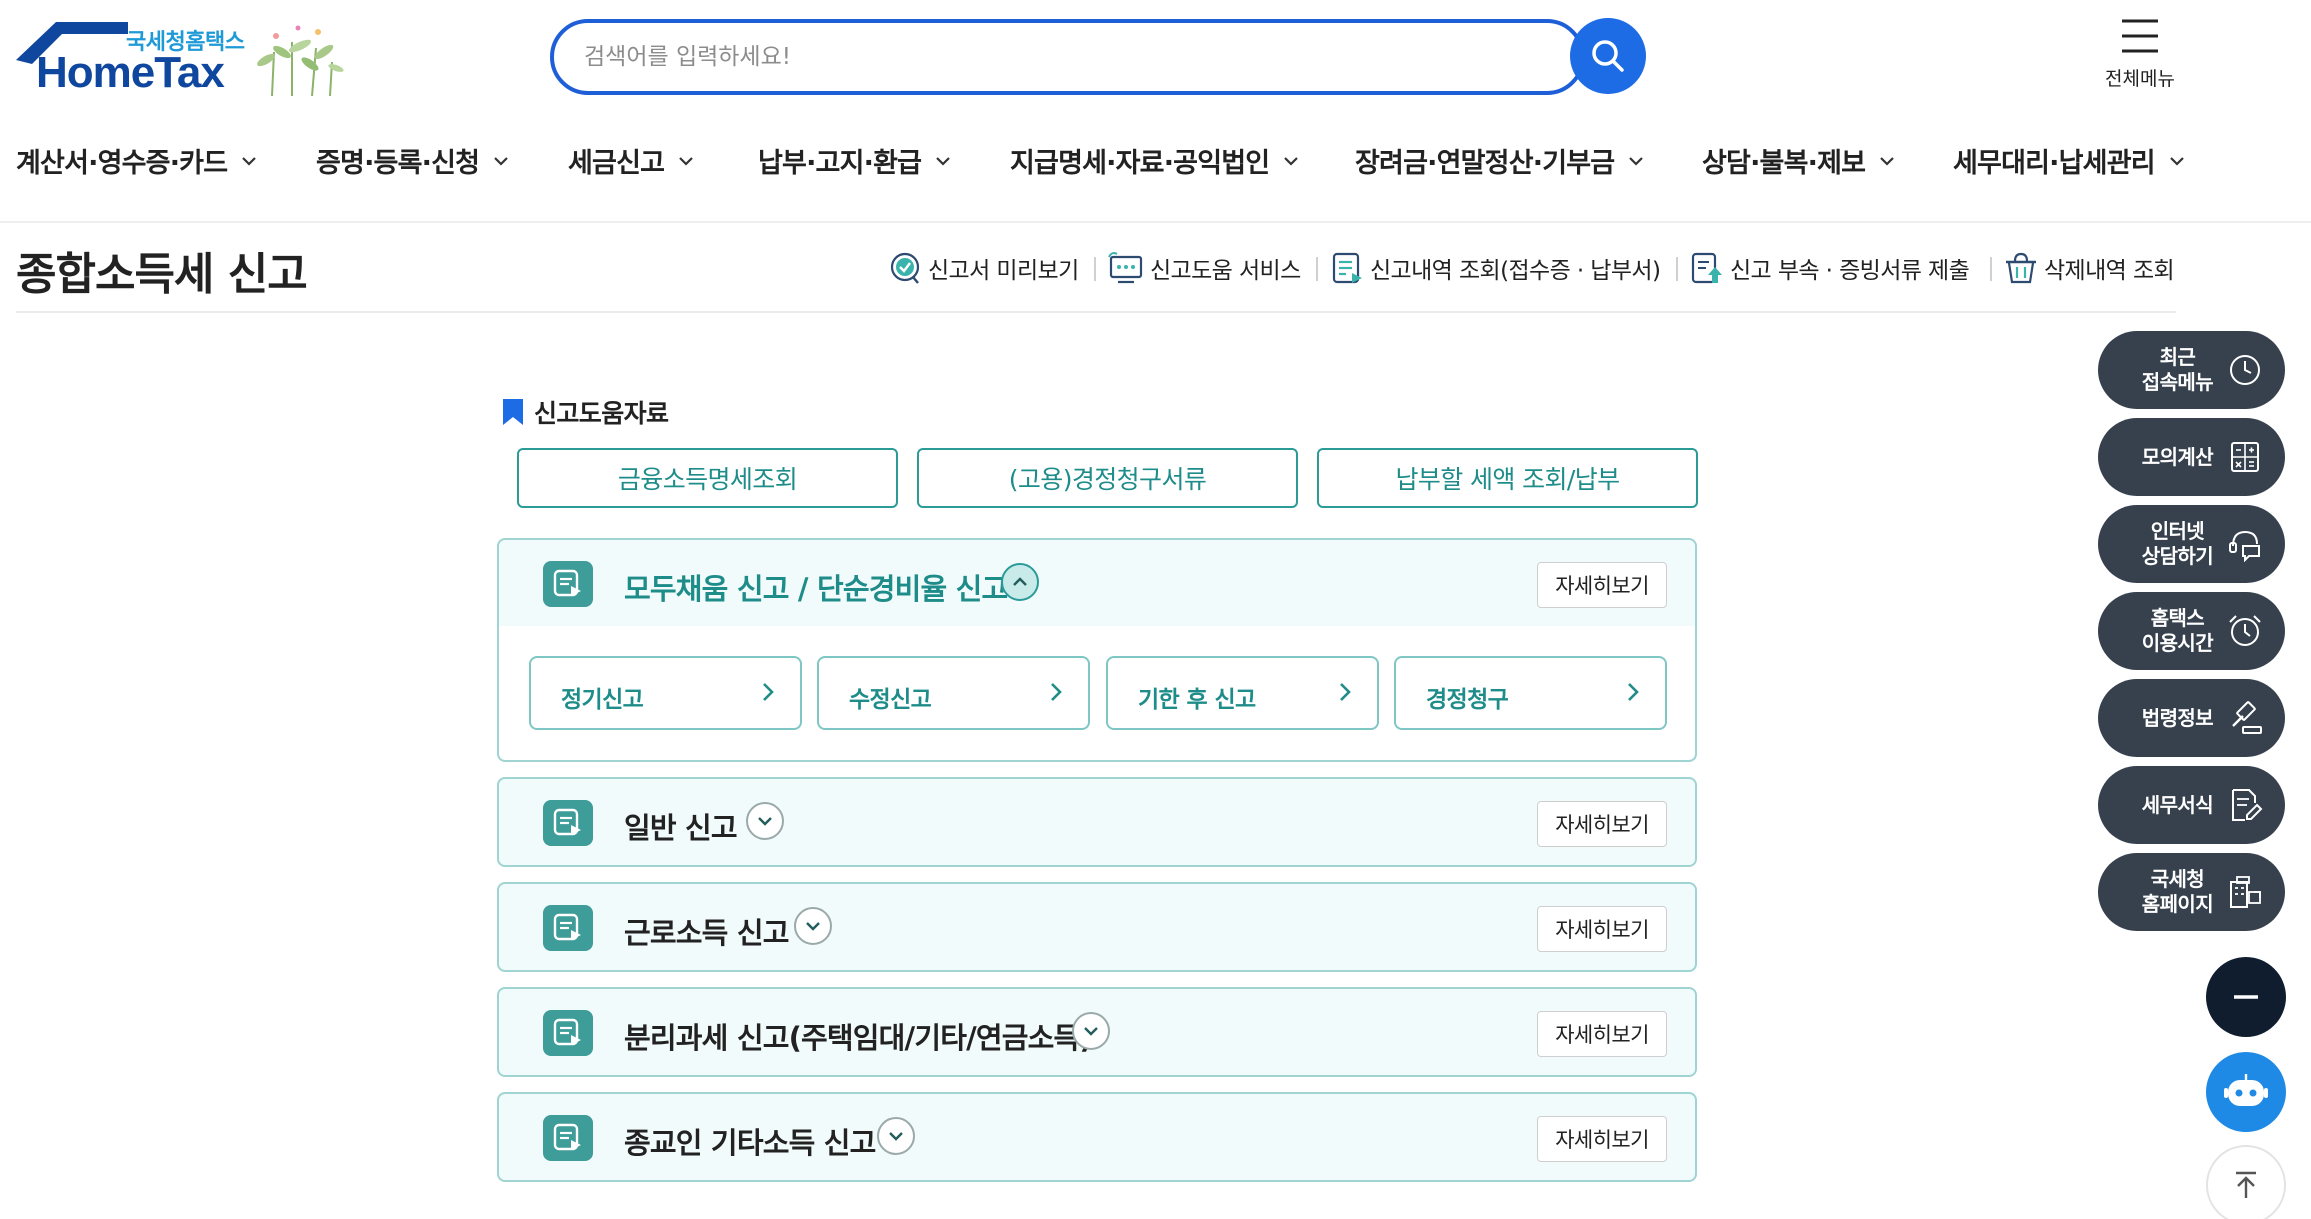 This screenshot has height=1219, width=2311. I want to click on bookmark-icon, so click(513, 412).